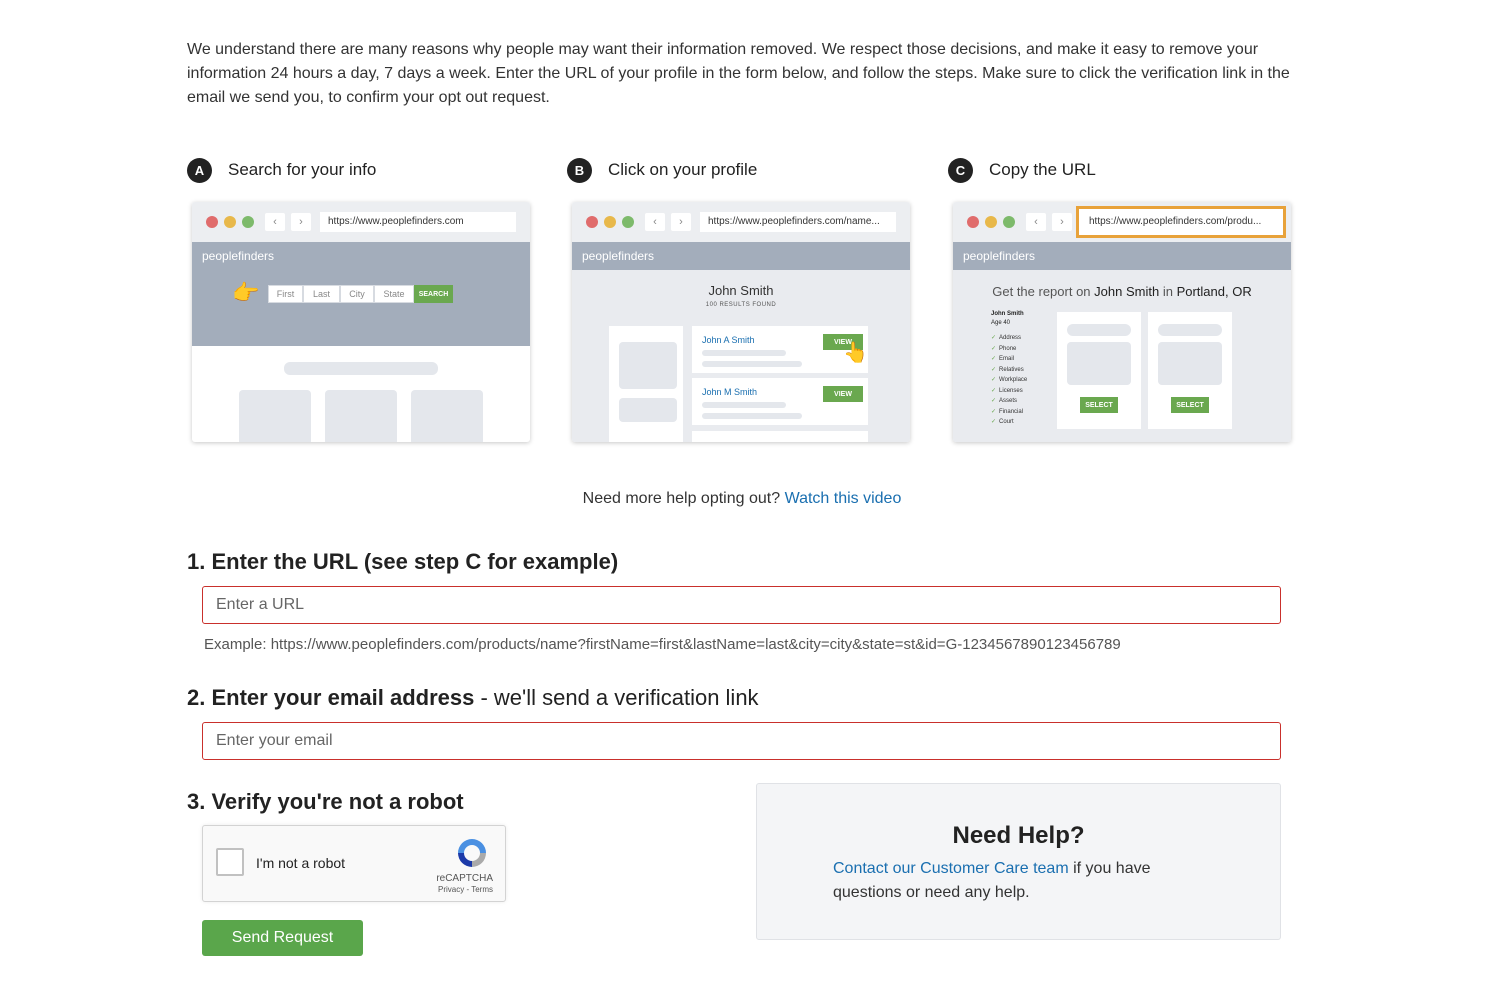 The height and width of the screenshot is (1001, 1500). I want to click on profile-name: John Smith, so click(741, 290).